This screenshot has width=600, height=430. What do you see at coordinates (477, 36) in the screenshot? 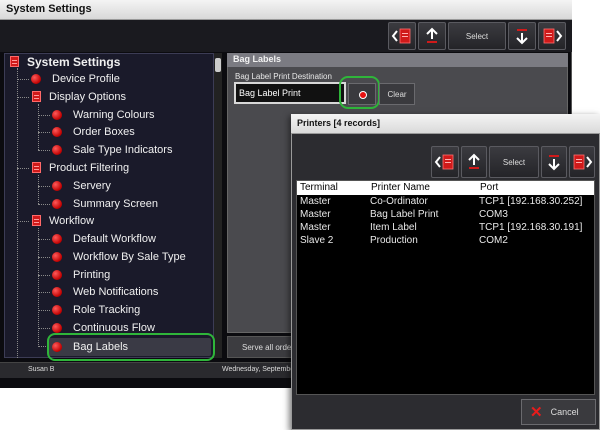
I see `select-button: Select` at bounding box center [477, 36].